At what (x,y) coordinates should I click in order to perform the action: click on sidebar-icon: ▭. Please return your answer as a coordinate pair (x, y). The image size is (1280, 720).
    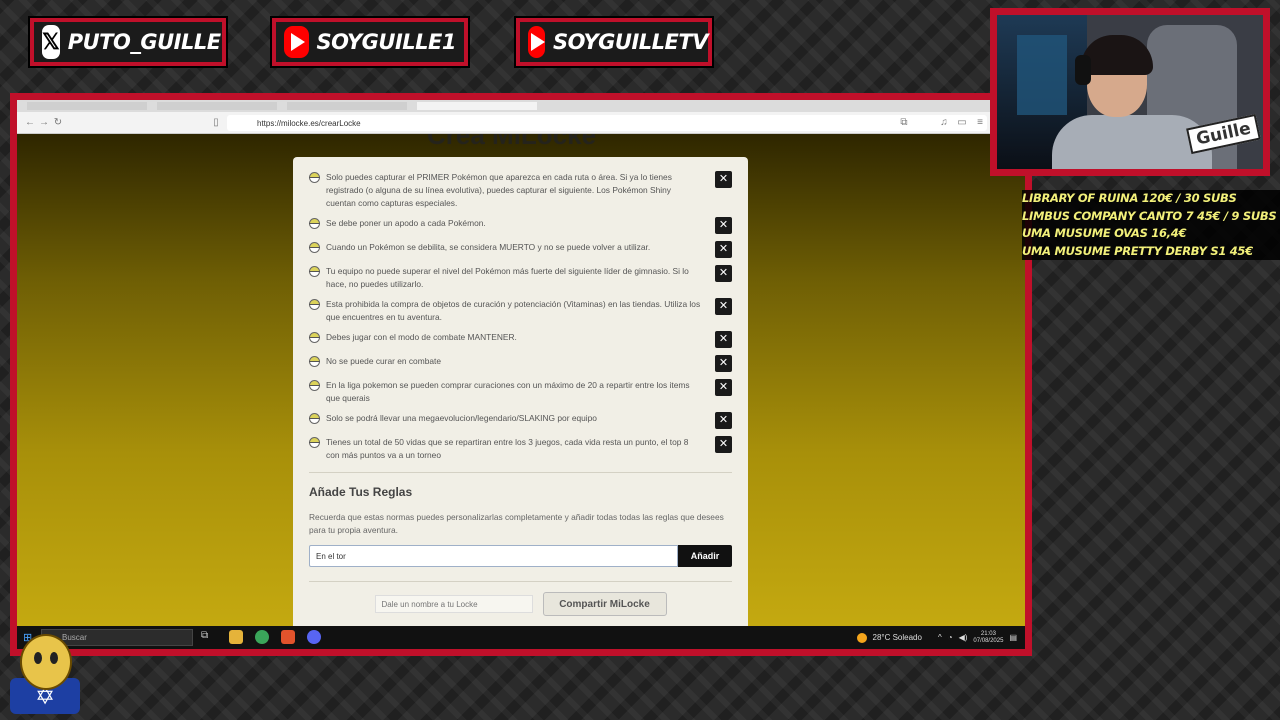
    Looking at the image, I should click on (962, 122).